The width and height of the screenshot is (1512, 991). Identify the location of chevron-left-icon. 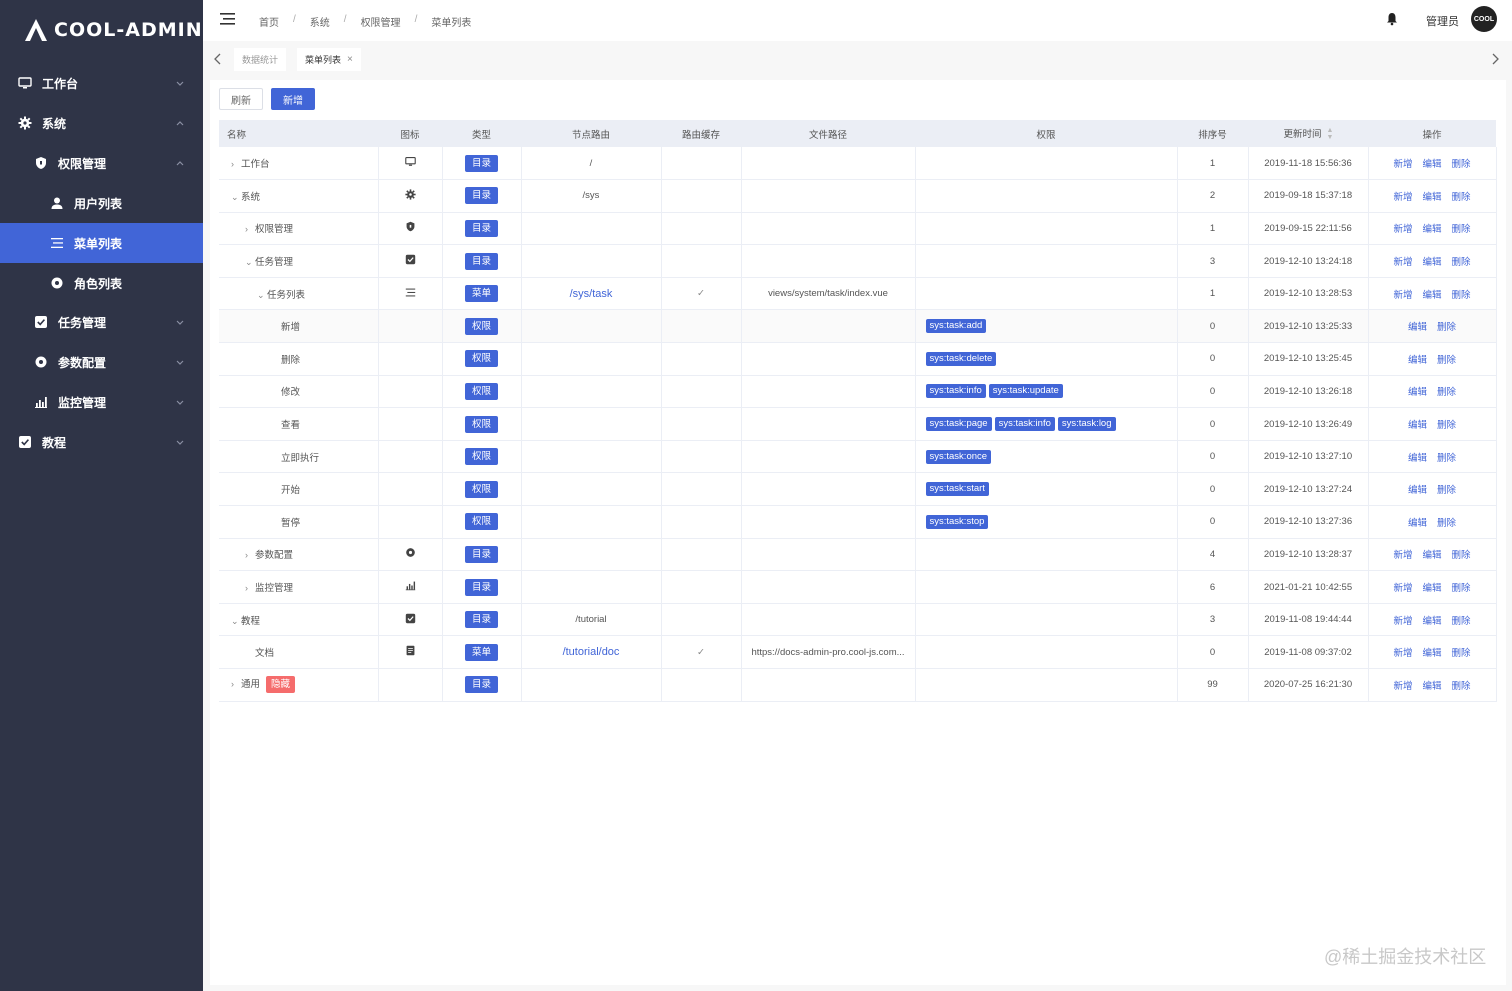
(218, 59).